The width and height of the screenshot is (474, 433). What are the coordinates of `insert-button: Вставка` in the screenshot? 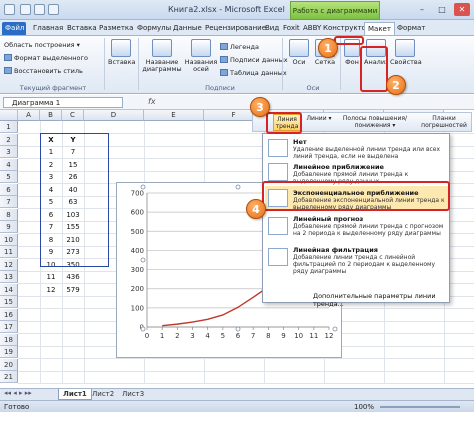 It's located at (122, 52).